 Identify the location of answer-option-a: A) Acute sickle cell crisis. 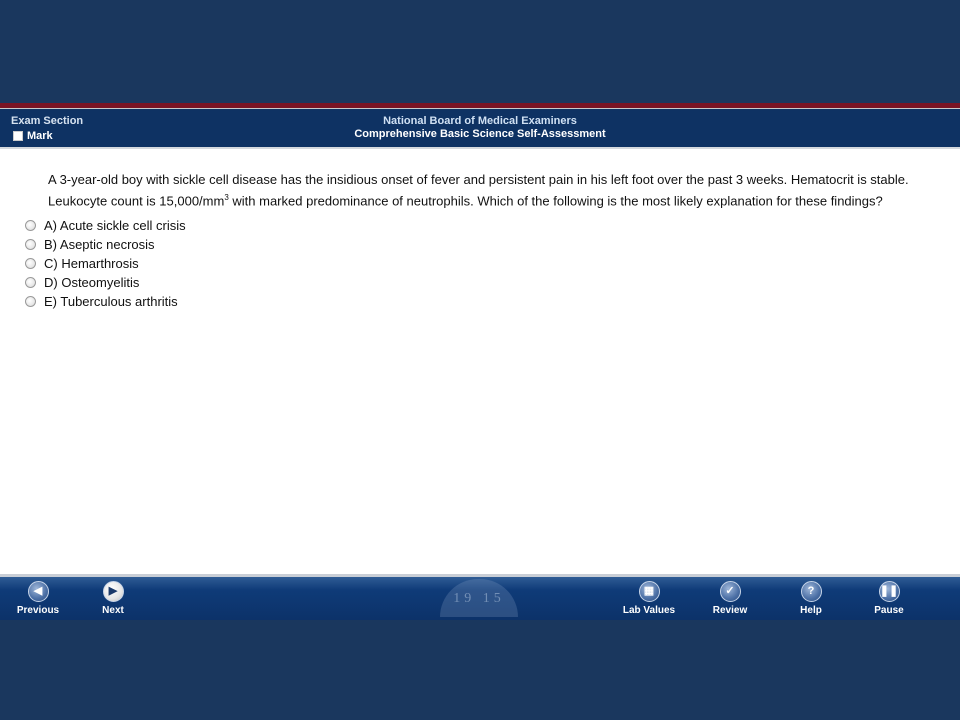
(105, 225).